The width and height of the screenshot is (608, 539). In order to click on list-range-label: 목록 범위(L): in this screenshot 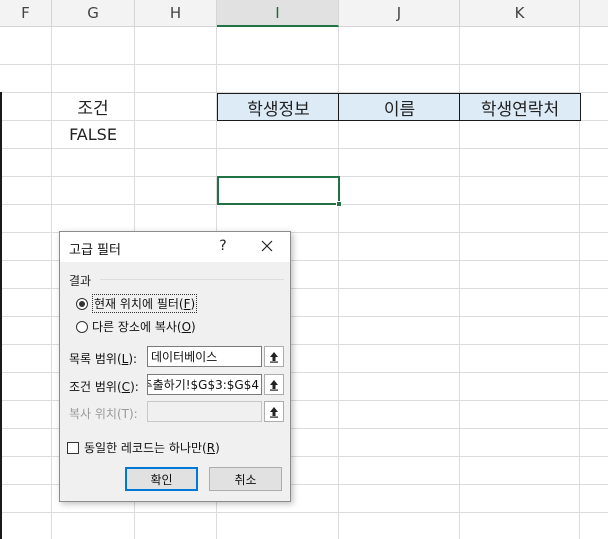, I will do `click(103, 359)`.